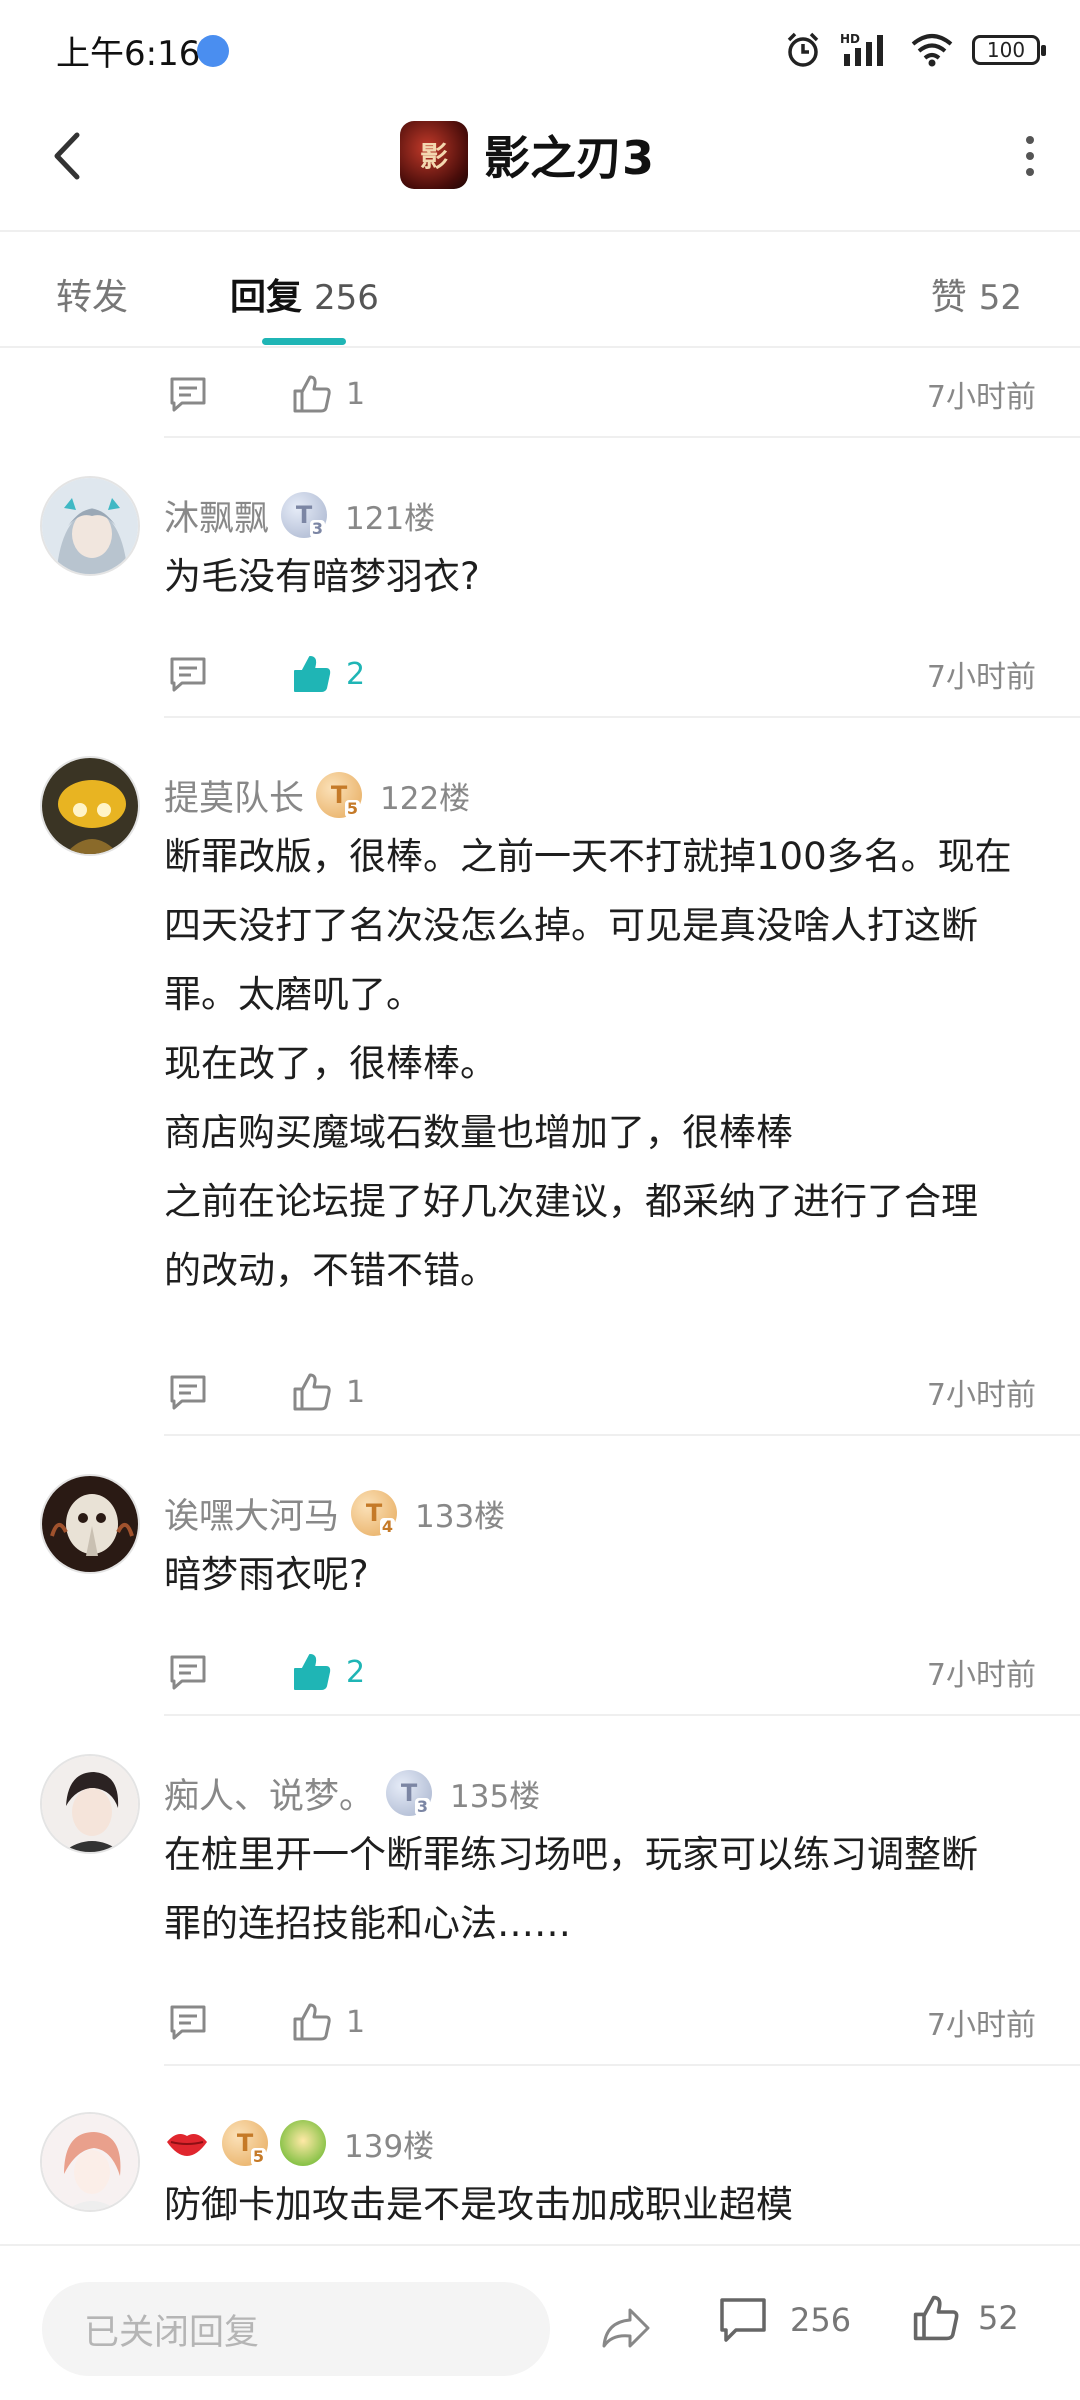  Describe the element at coordinates (1006, 50) in the screenshot. I see `battery-level: 100` at that location.